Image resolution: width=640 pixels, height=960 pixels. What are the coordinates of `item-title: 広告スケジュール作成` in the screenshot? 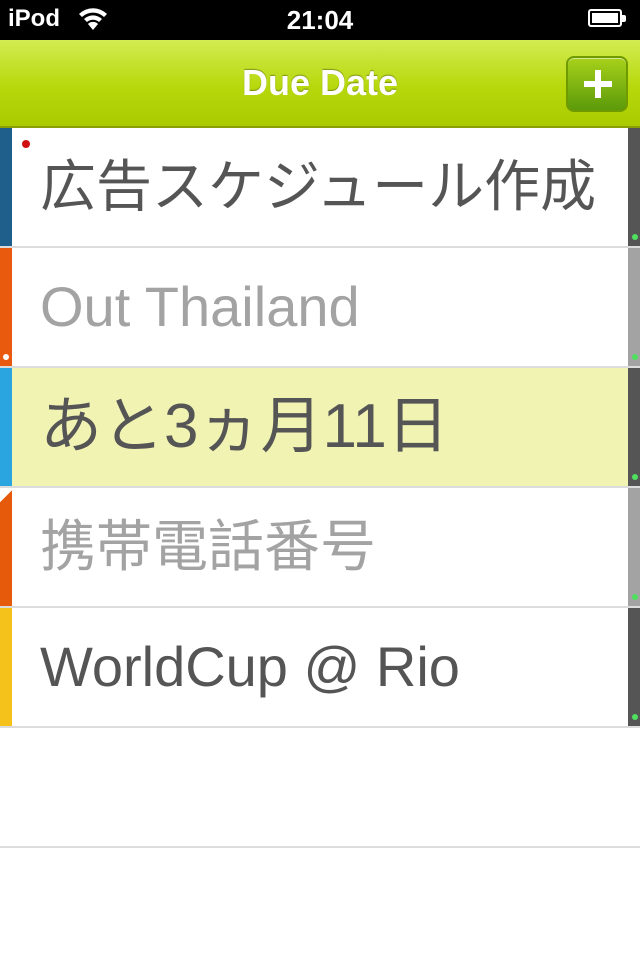 It's located at (318, 186).